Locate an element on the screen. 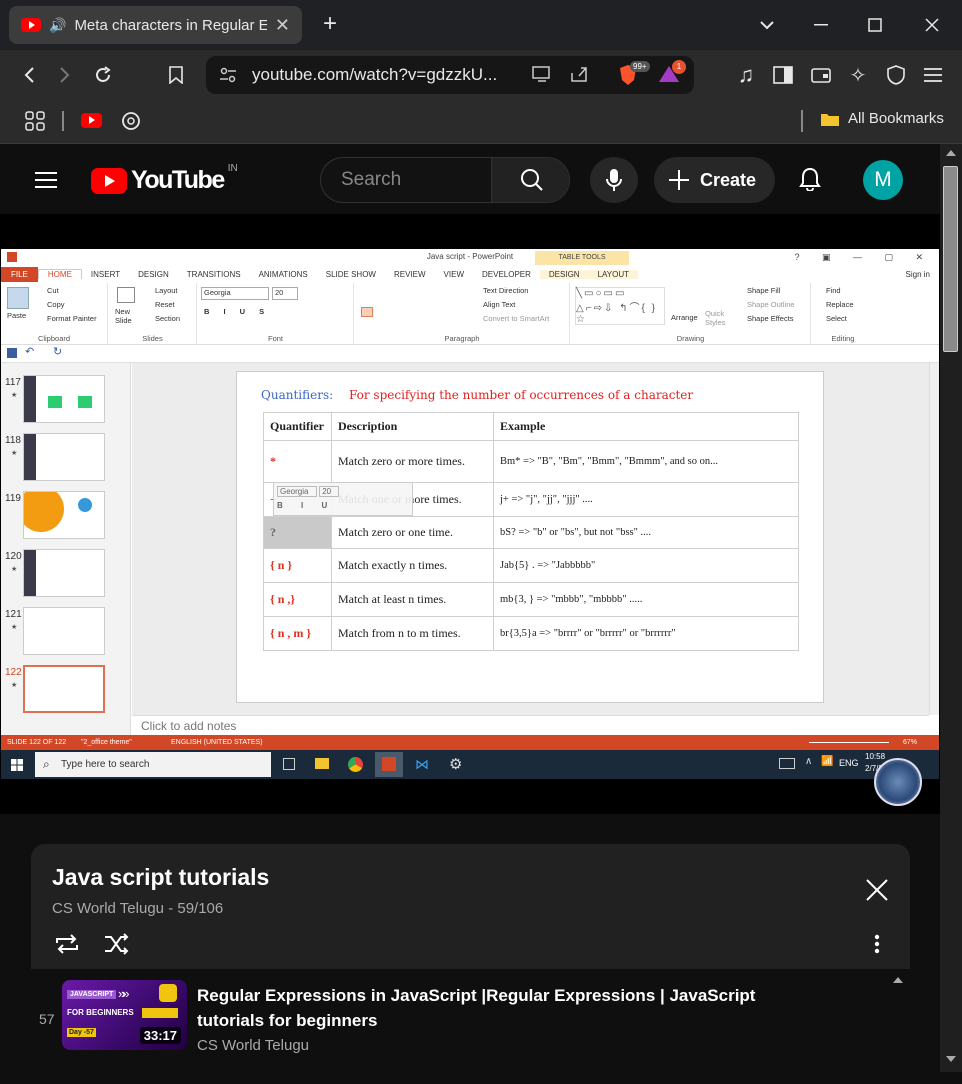  keyboard-icon is located at coordinates (787, 763).